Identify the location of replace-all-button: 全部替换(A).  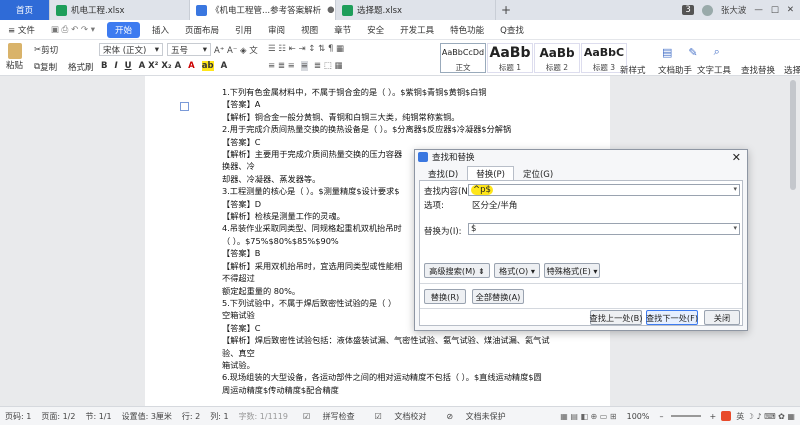
(498, 296).